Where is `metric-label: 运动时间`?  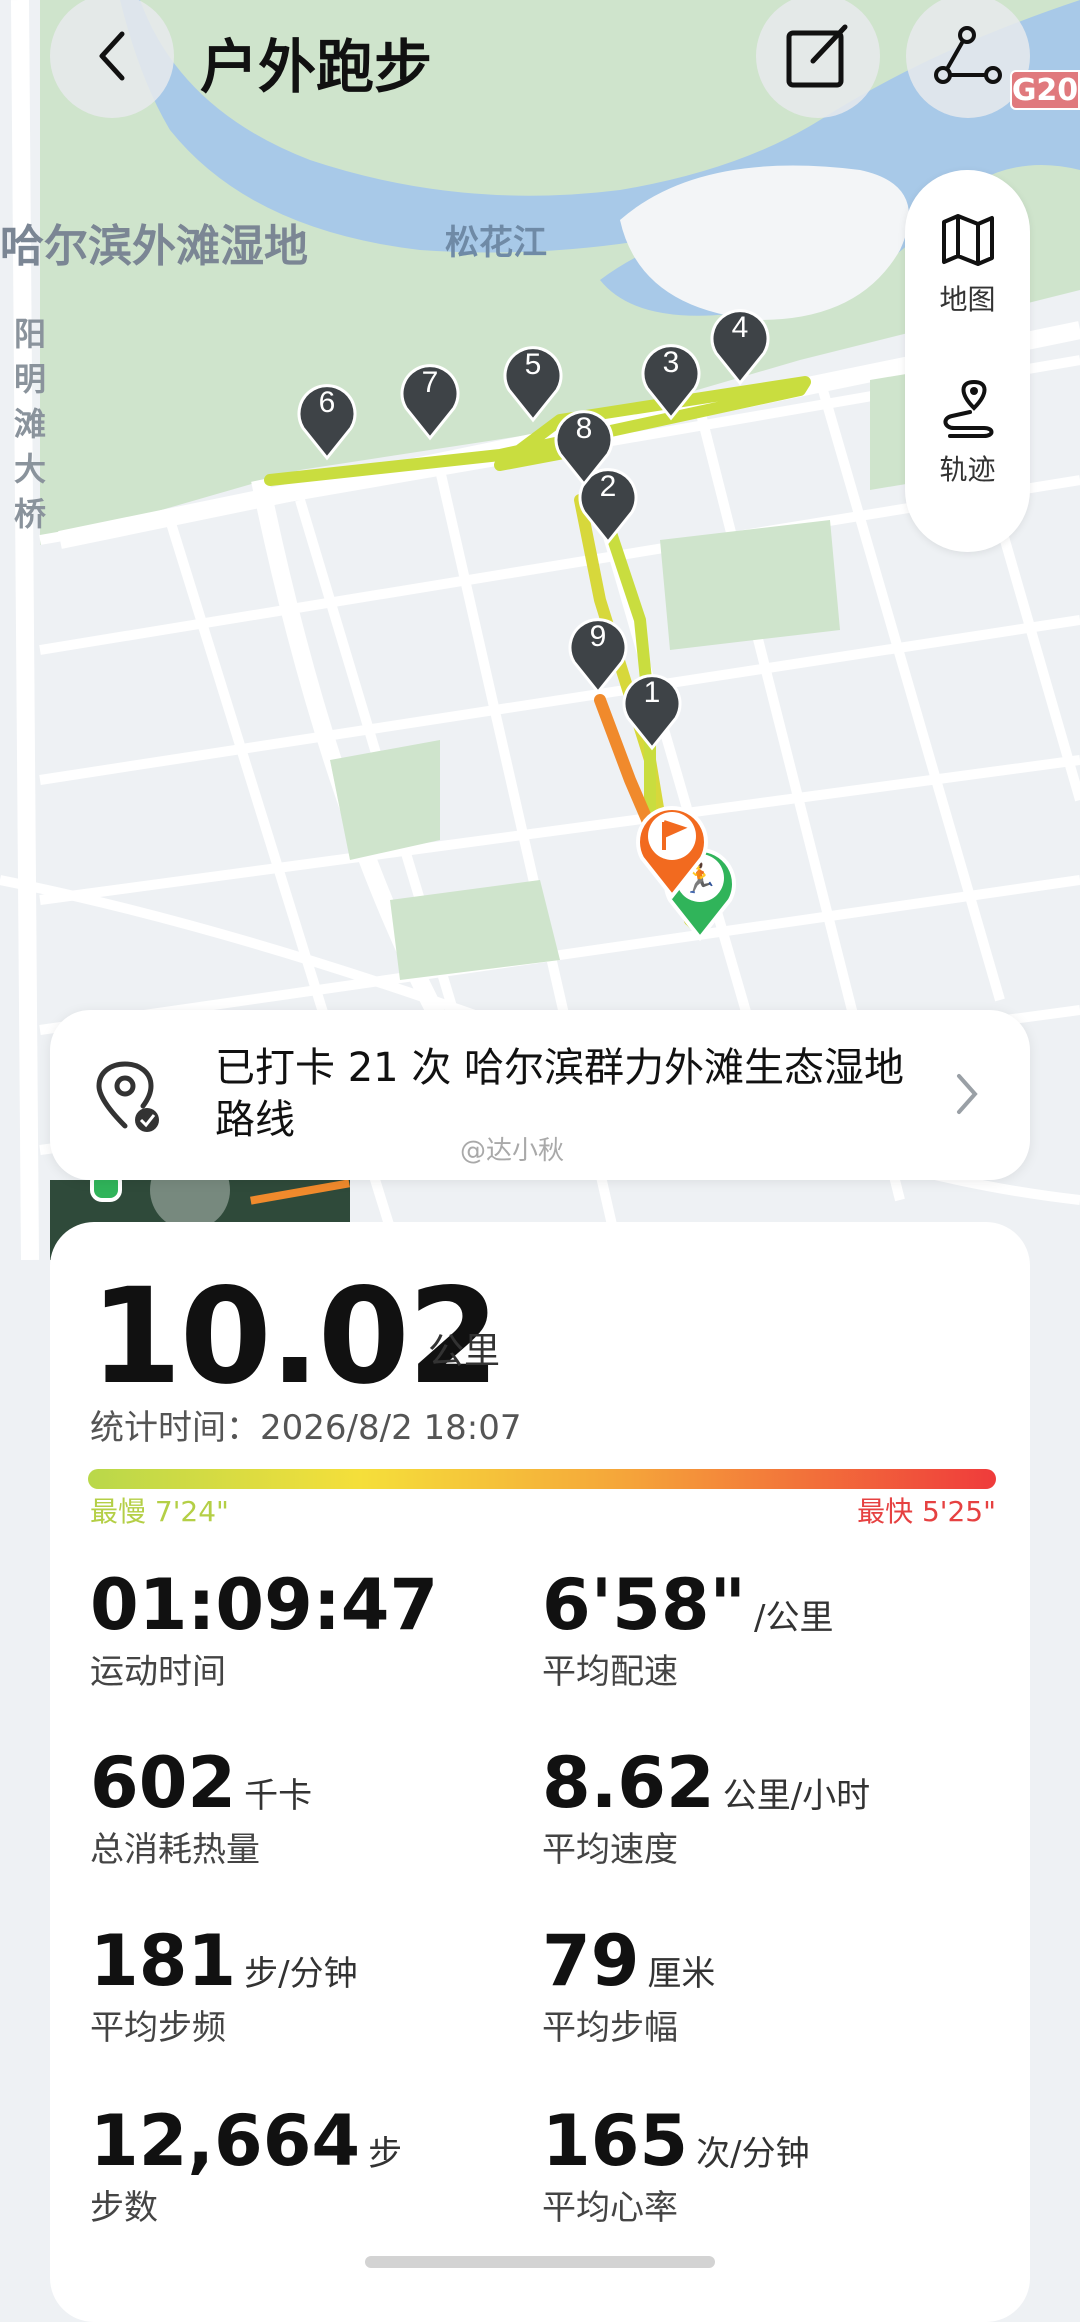 metric-label: 运动时间 is located at coordinates (158, 1672).